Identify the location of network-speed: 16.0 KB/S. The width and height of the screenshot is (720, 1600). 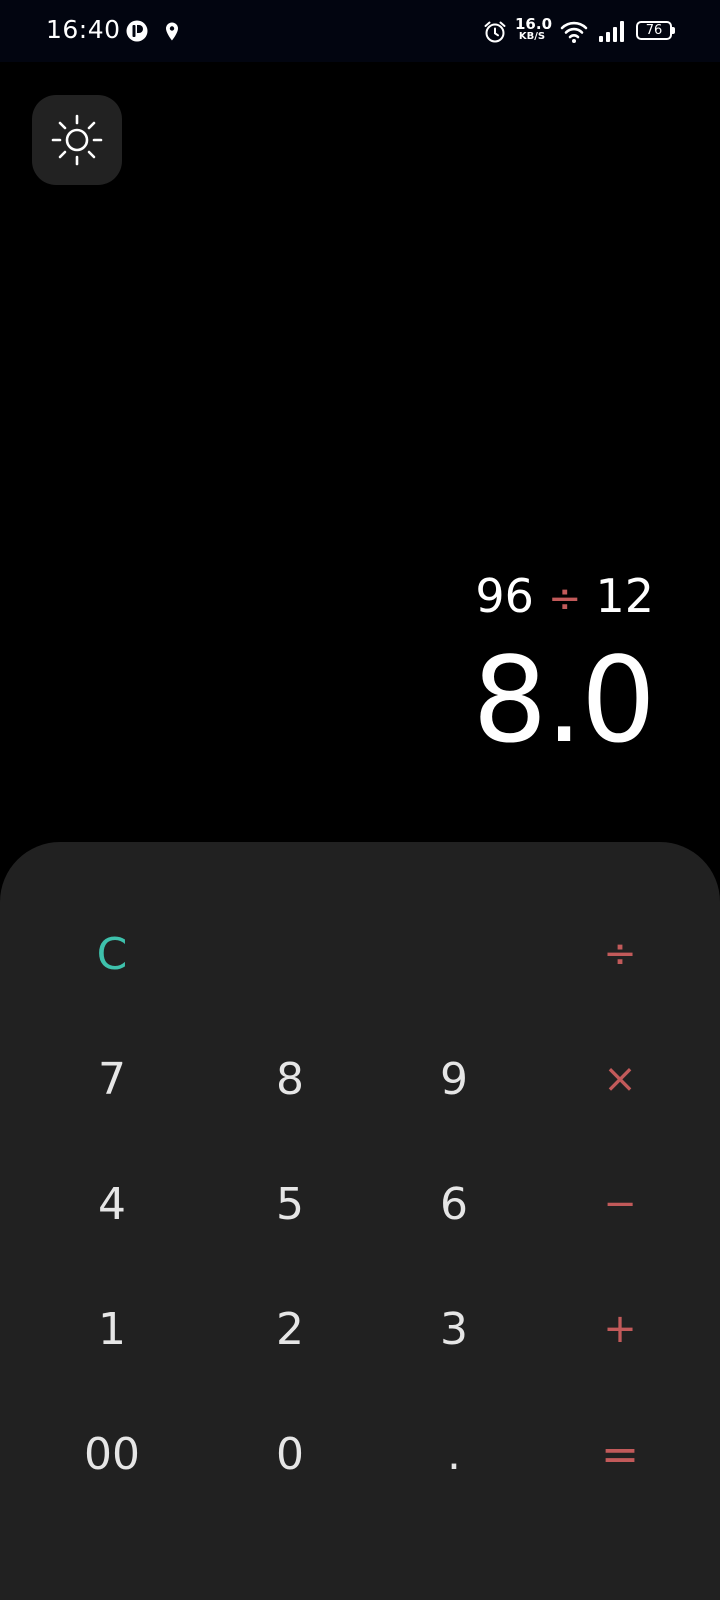
(534, 28).